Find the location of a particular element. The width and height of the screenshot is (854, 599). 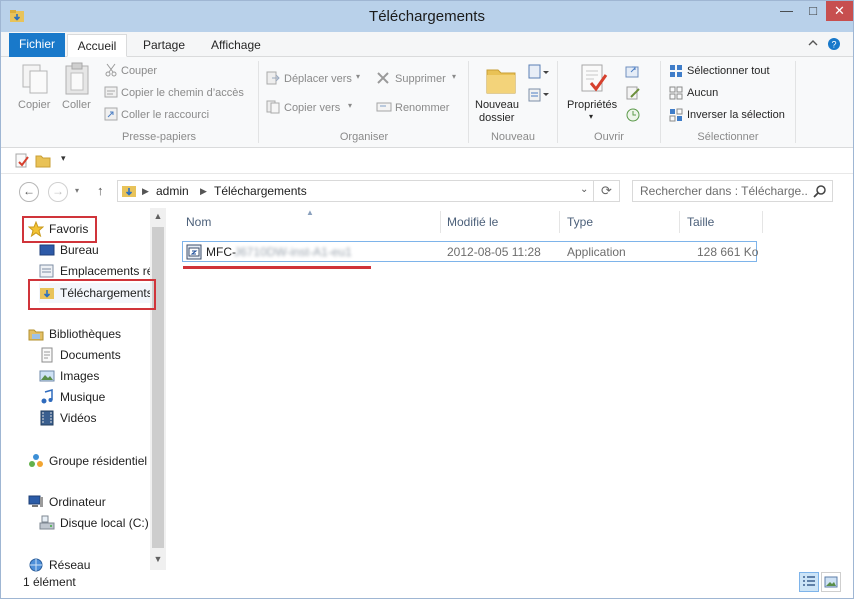

annotation-underline is located at coordinates (277, 267).